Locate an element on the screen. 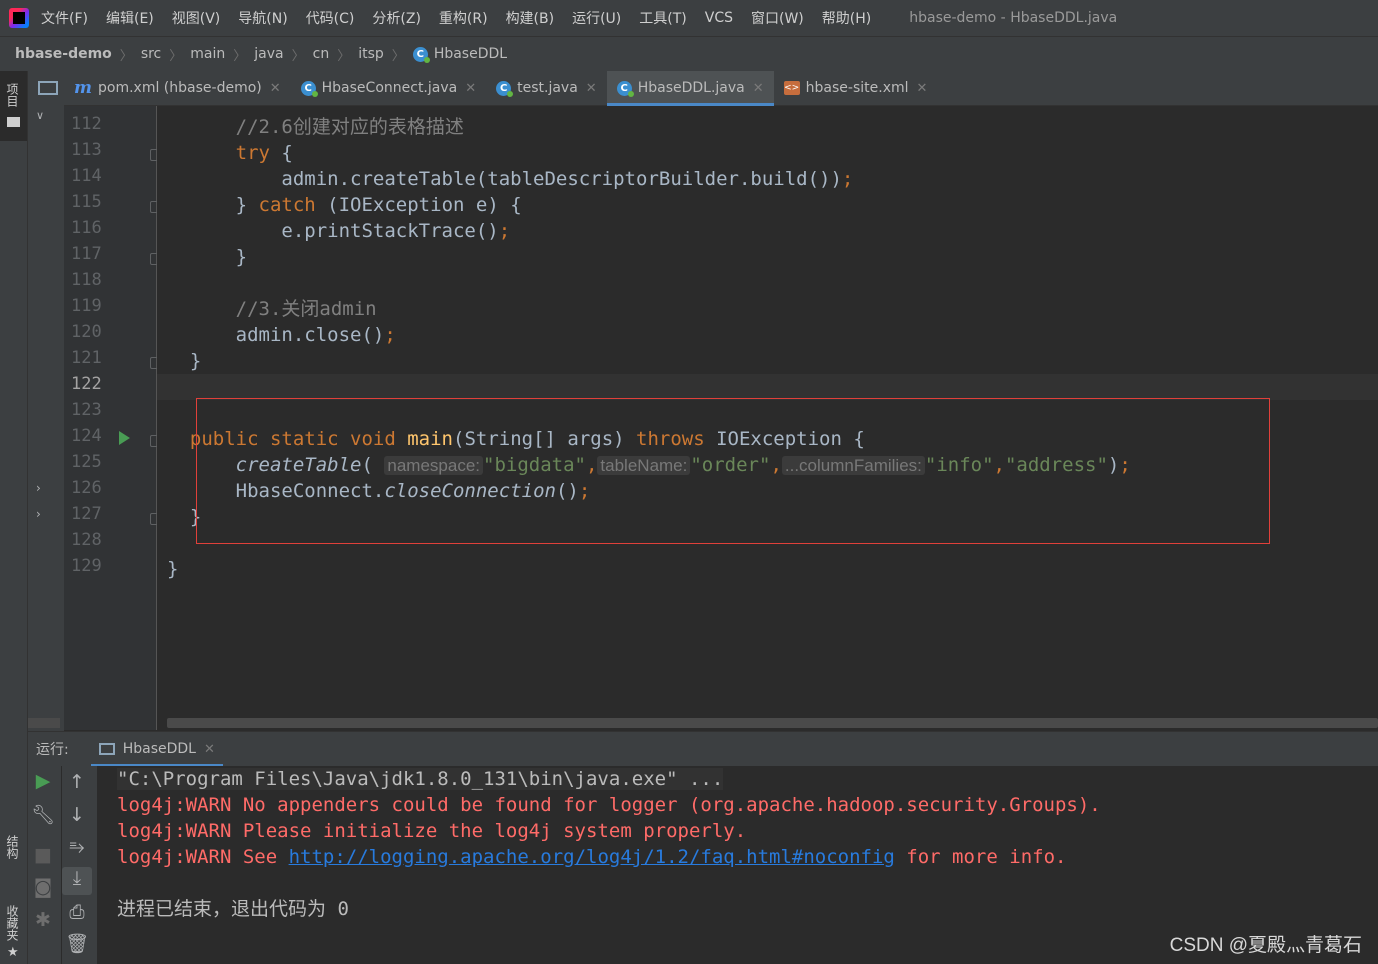 This screenshot has width=1378, height=964. scroll-to-end-icon: ⤓ is located at coordinates (77, 881).